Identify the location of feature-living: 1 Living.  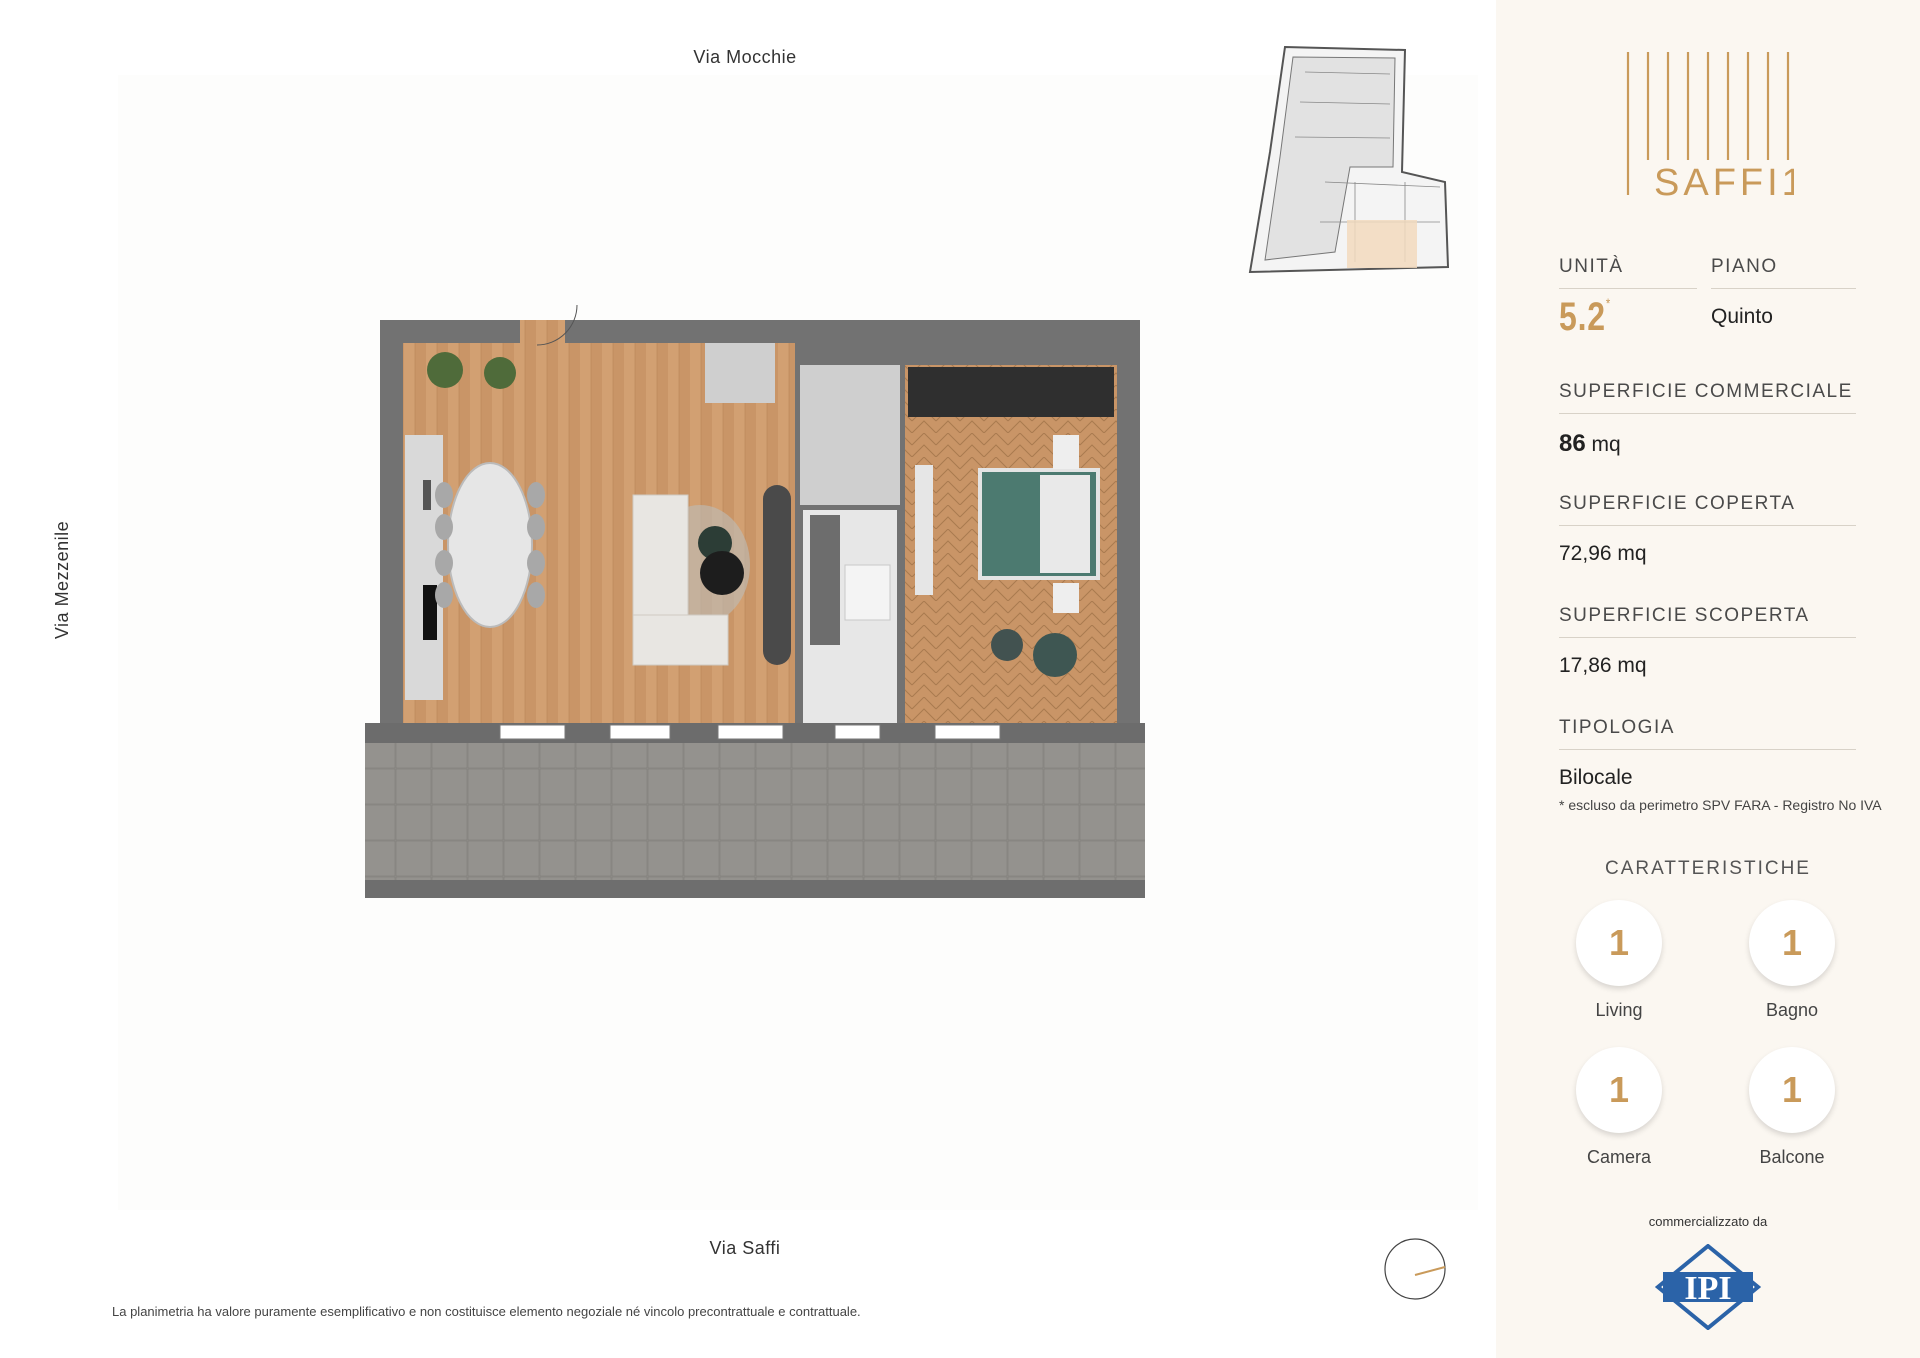
(1619, 960).